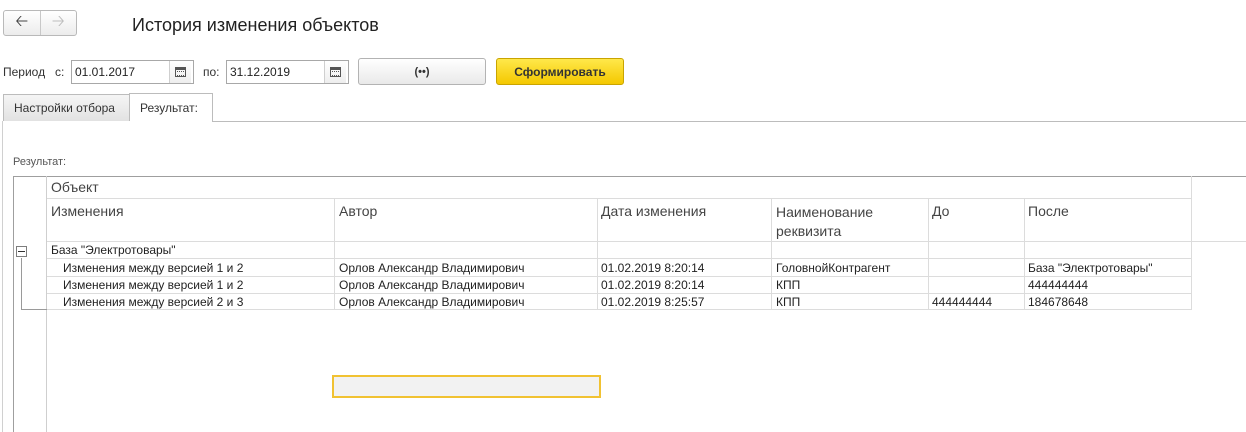  What do you see at coordinates (358, 211) in the screenshot?
I see `column-header-author: Автор` at bounding box center [358, 211].